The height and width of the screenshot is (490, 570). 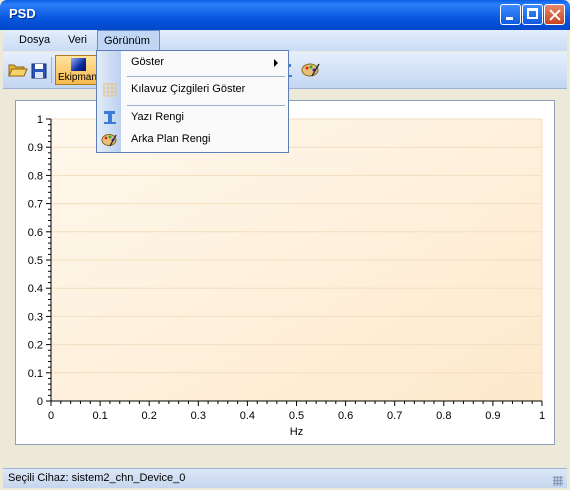 I want to click on menu-item-show-grid: Kılavuz Çizgileri Göster, so click(x=192, y=90).